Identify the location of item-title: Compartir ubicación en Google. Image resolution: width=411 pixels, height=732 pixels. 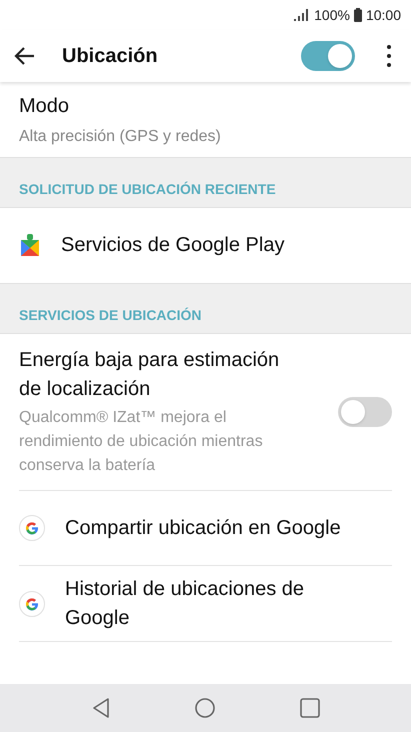
(203, 528).